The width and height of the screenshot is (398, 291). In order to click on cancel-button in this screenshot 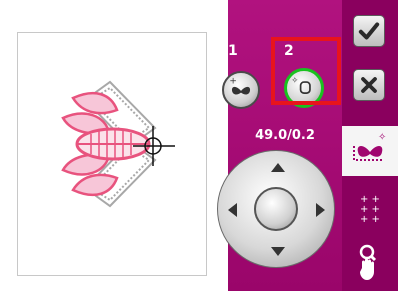, I will do `click(369, 85)`.